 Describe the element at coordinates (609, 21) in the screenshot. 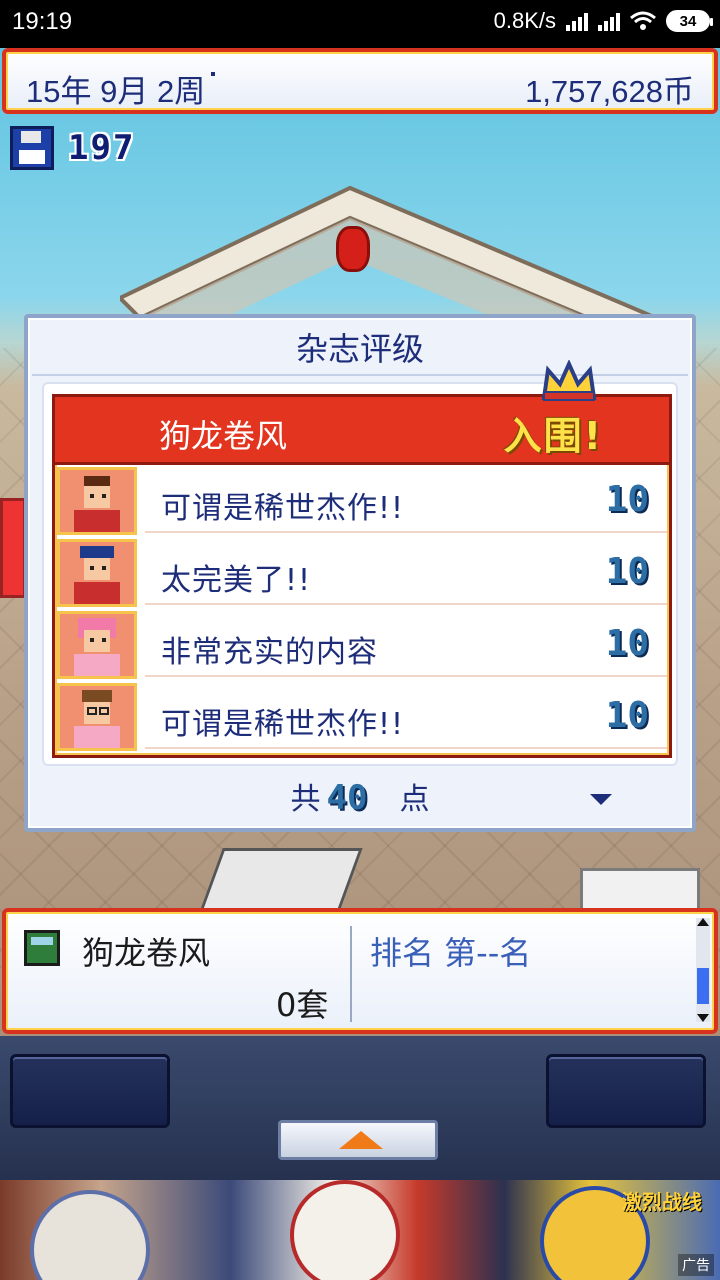

I see `signal-icon` at that location.